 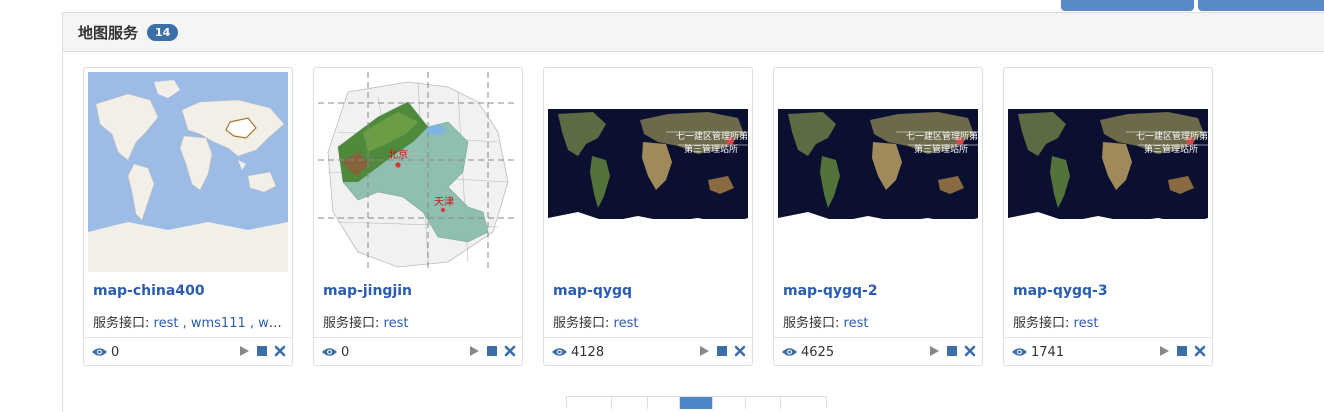 I want to click on service-name-link: map-china400, so click(x=149, y=291).